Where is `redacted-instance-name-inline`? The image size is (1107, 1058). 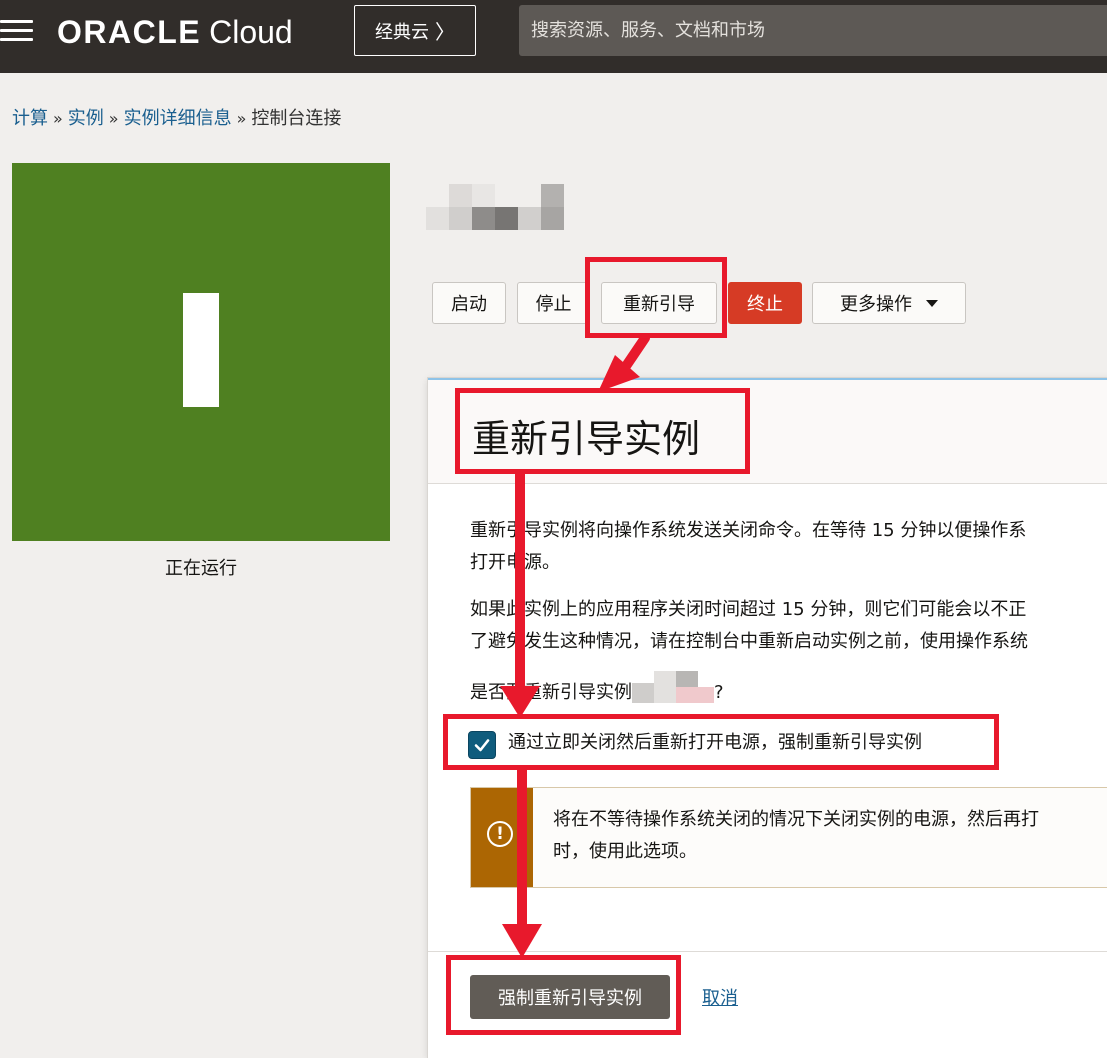
redacted-instance-name-inline is located at coordinates (673, 687).